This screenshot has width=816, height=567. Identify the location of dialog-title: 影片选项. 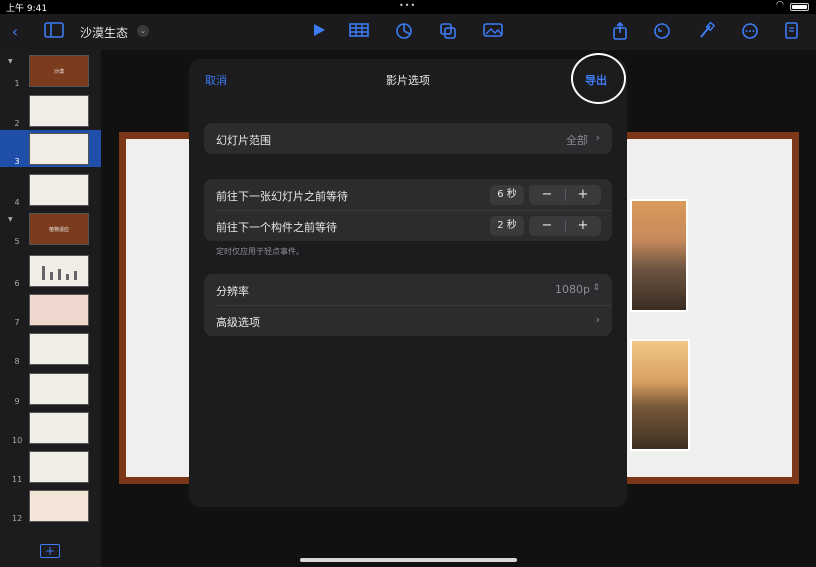
(408, 80).